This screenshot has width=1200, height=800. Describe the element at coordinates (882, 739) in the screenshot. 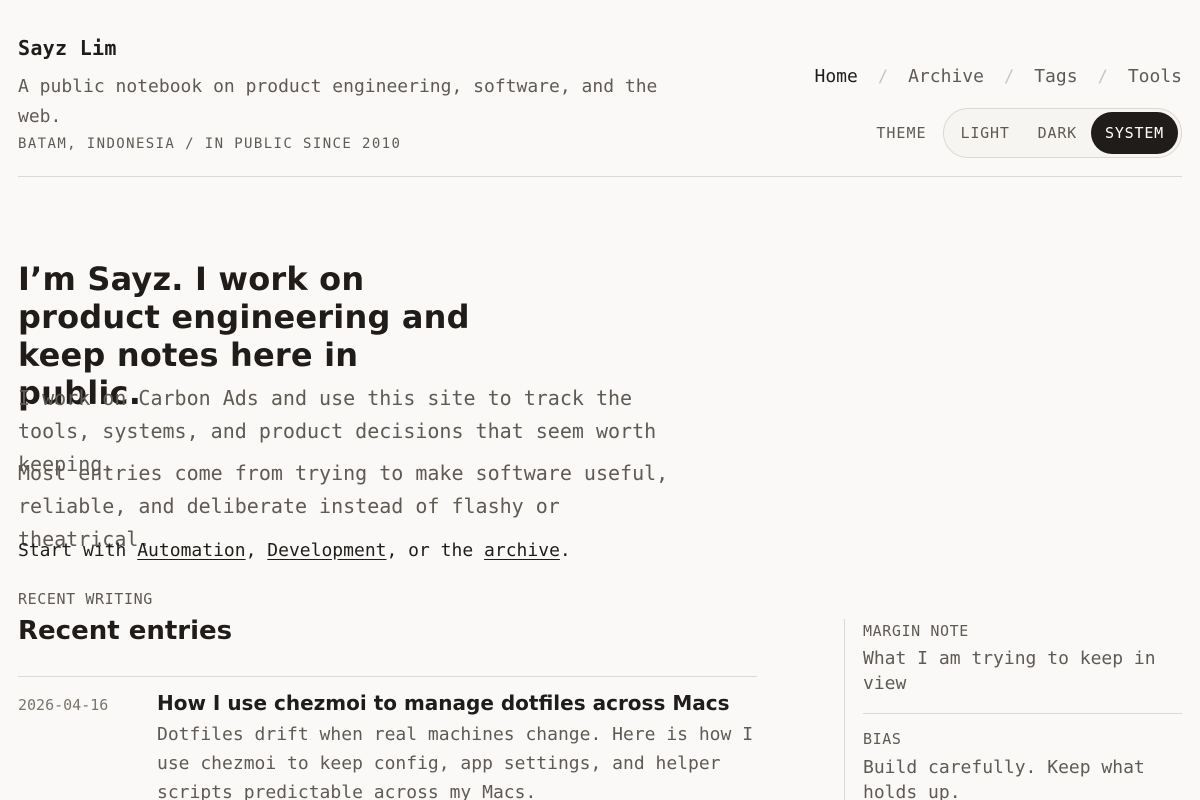

I see `bias-kicker: BIAS` at that location.